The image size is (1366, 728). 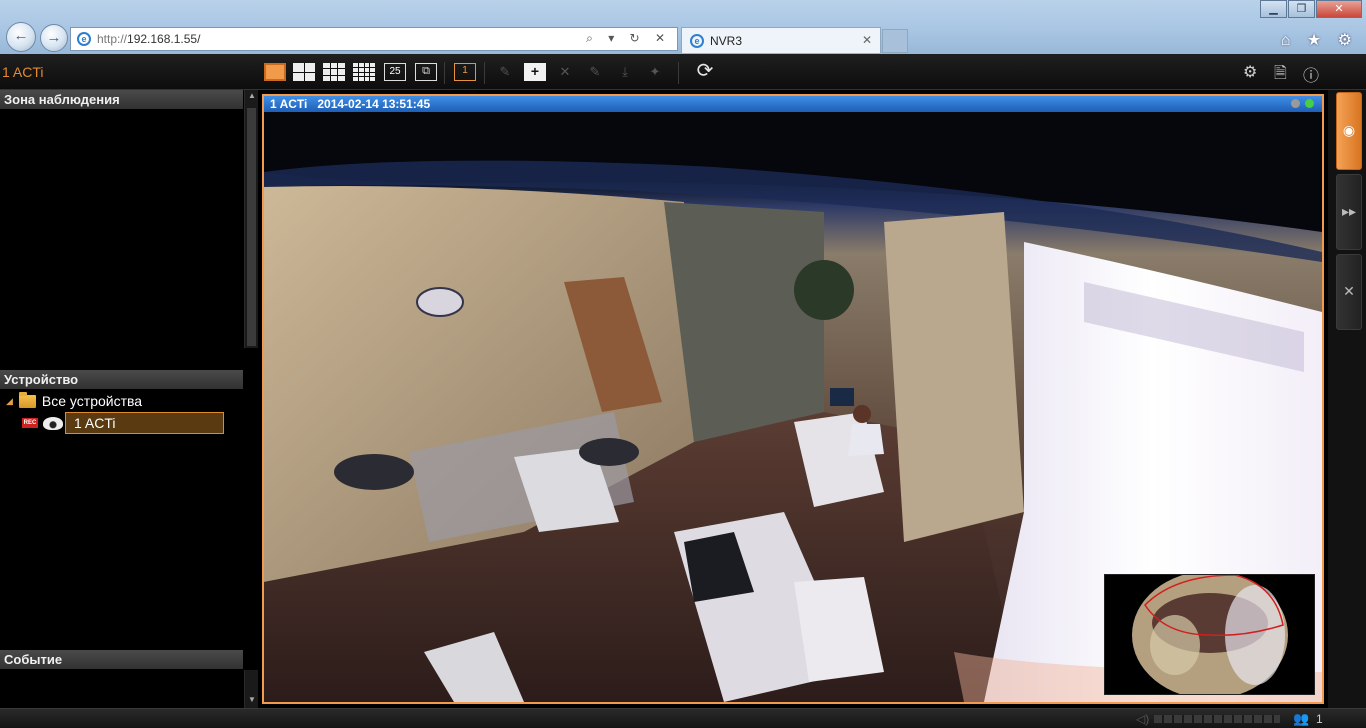 I want to click on url-prefix: http://, so click(x=112, y=39).